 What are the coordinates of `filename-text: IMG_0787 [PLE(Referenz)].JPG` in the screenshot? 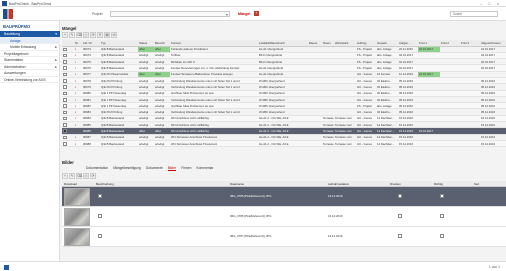 It's located at (251, 236).